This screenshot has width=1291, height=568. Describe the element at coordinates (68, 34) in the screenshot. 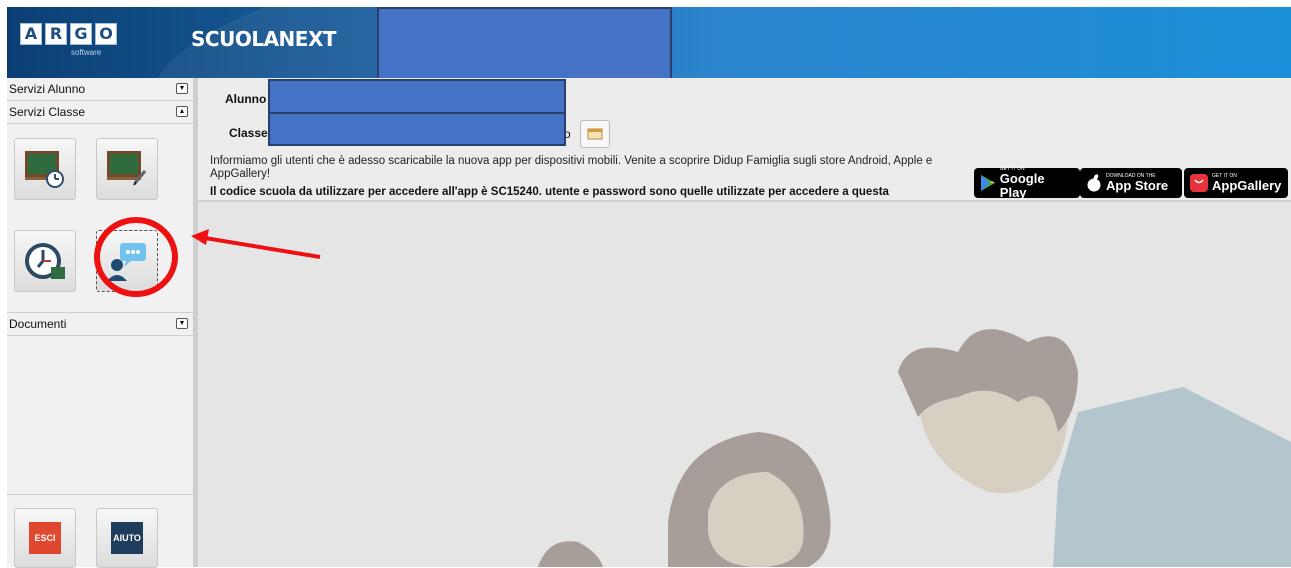

I see `argo-logo: A R G O` at that location.